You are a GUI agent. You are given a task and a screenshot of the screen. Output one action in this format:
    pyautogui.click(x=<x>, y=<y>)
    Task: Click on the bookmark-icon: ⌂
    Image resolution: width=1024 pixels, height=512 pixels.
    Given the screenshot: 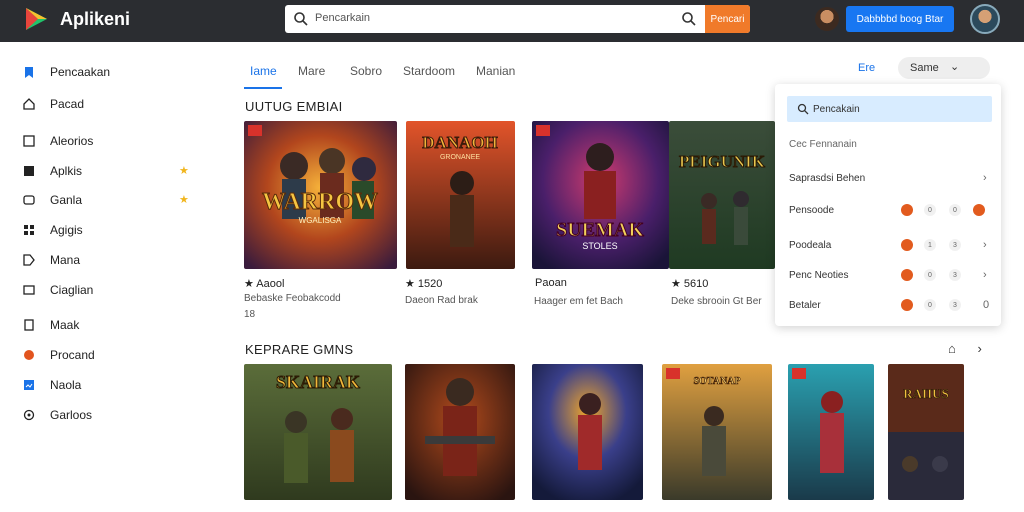 What is the action you would take?
    pyautogui.click(x=952, y=348)
    